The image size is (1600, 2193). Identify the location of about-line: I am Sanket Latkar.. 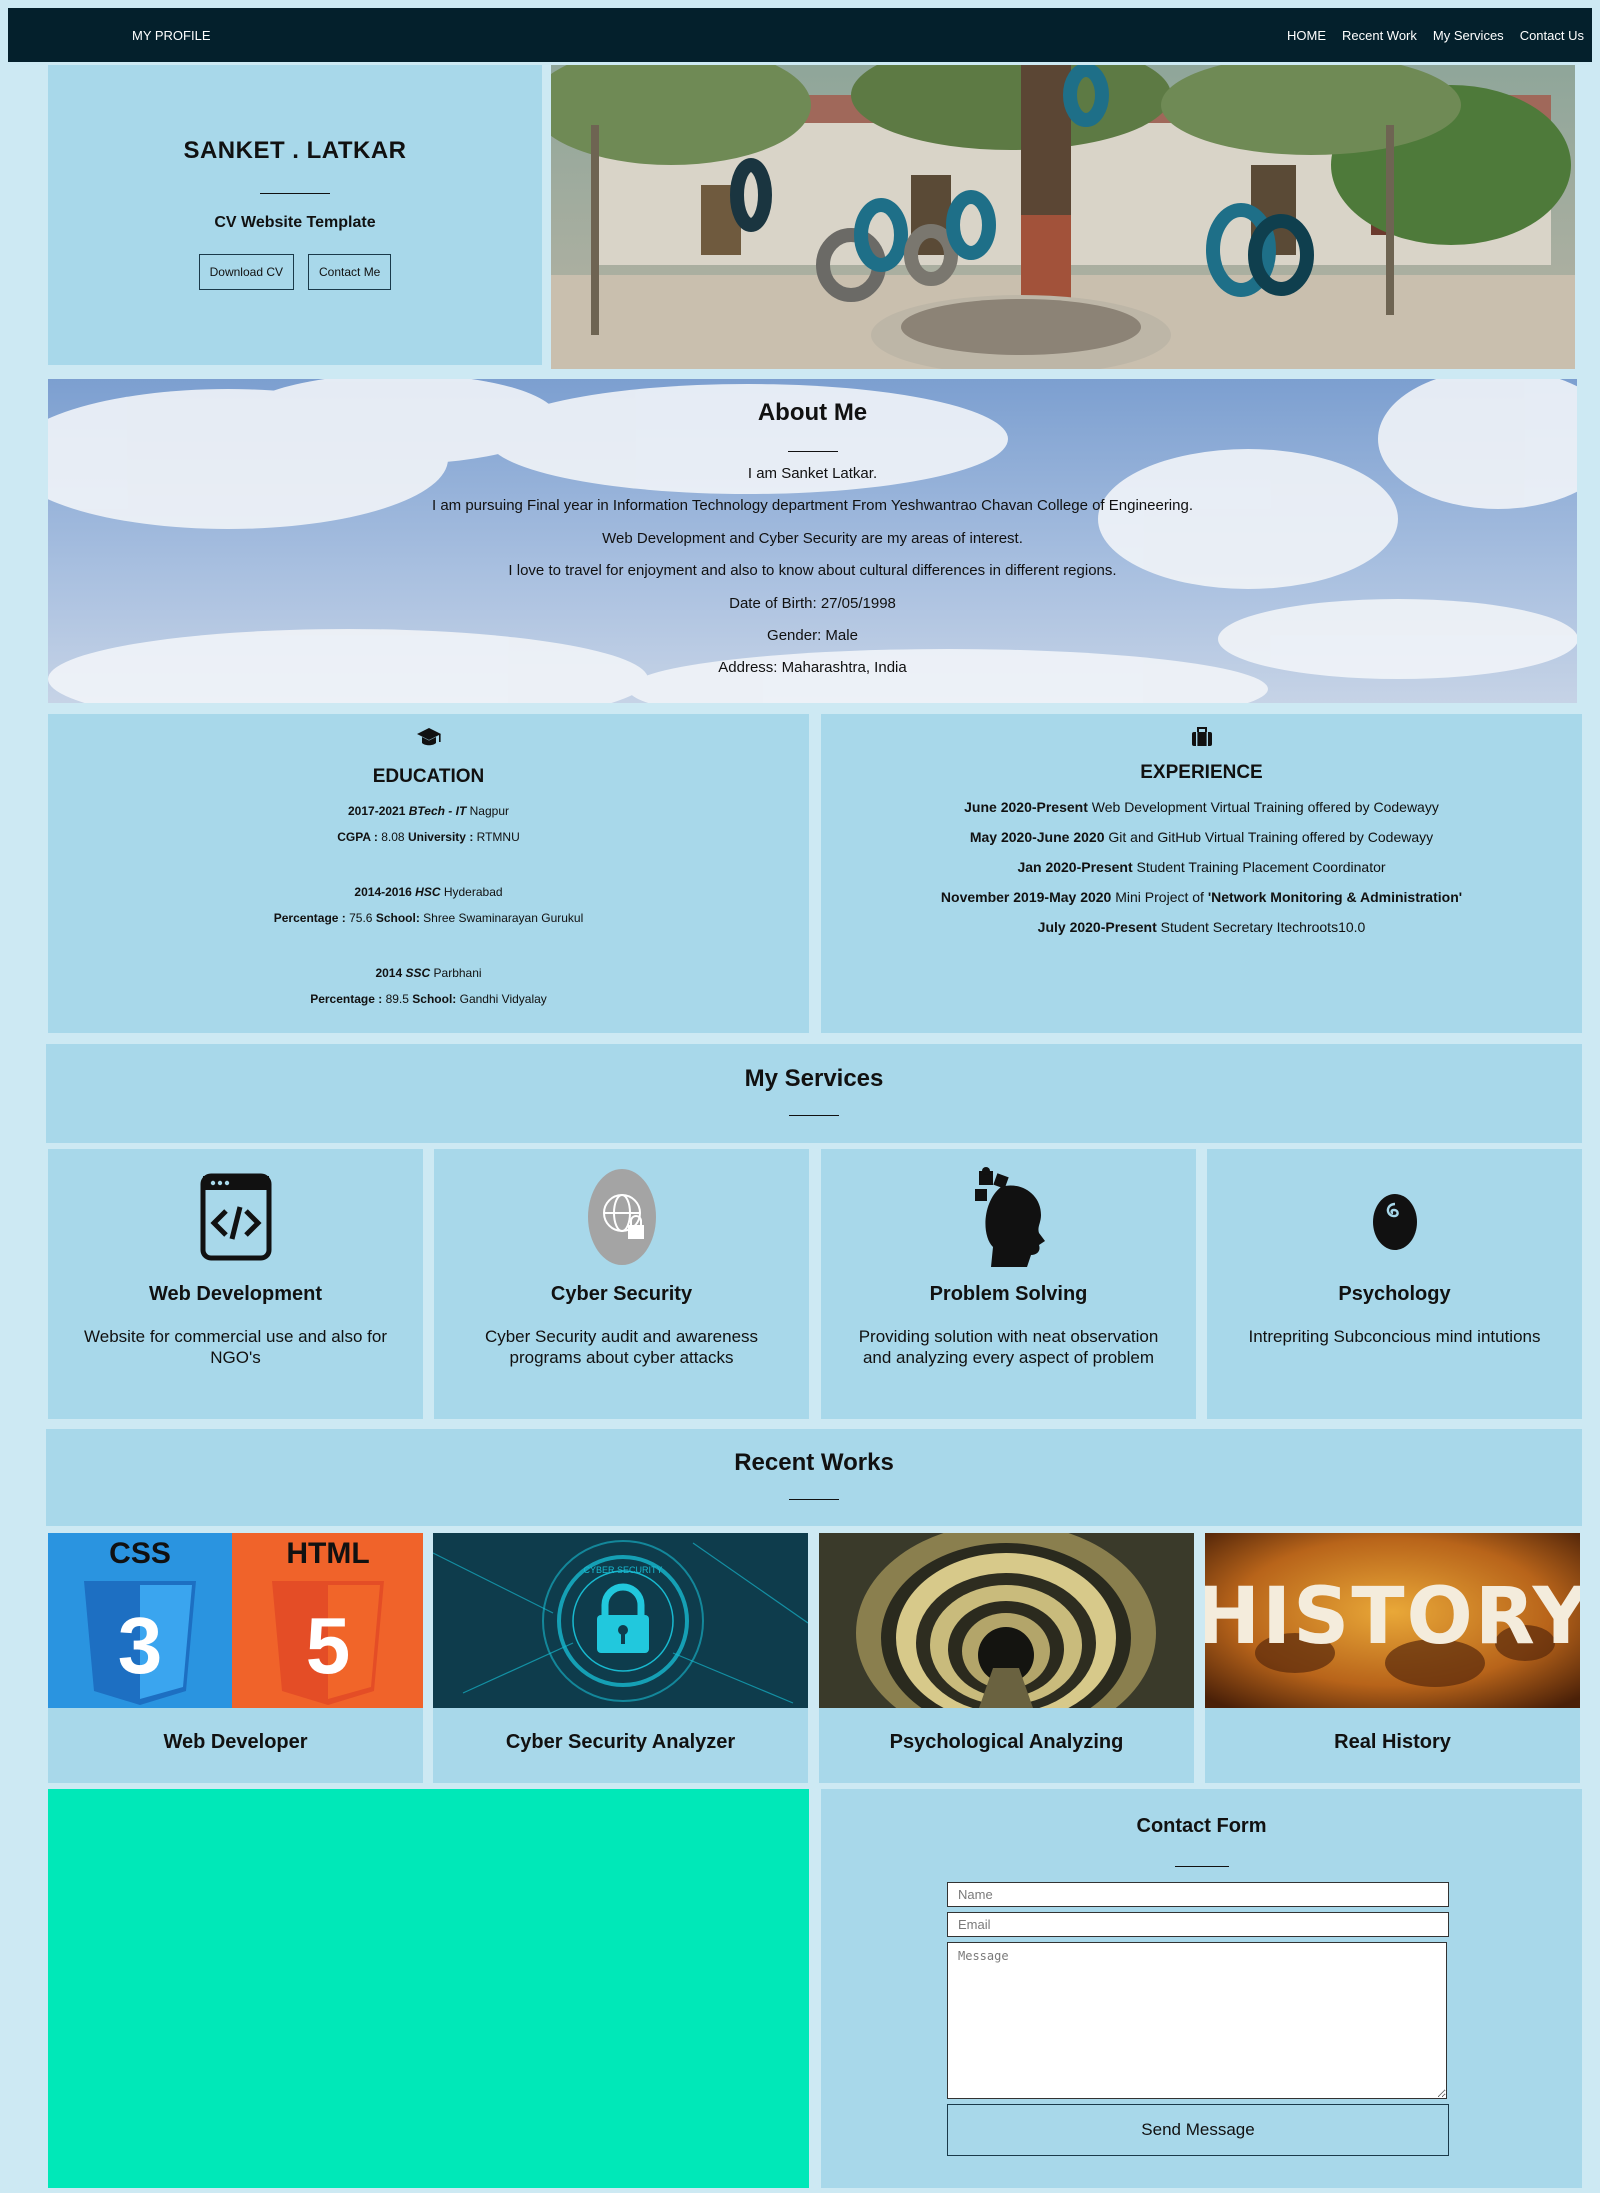
(812, 473).